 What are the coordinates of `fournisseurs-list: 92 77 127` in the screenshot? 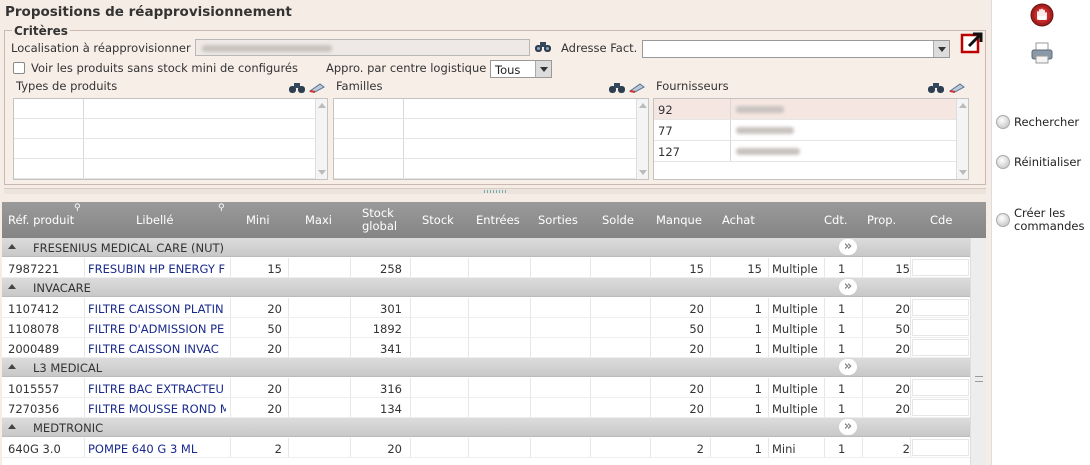 It's located at (811, 139).